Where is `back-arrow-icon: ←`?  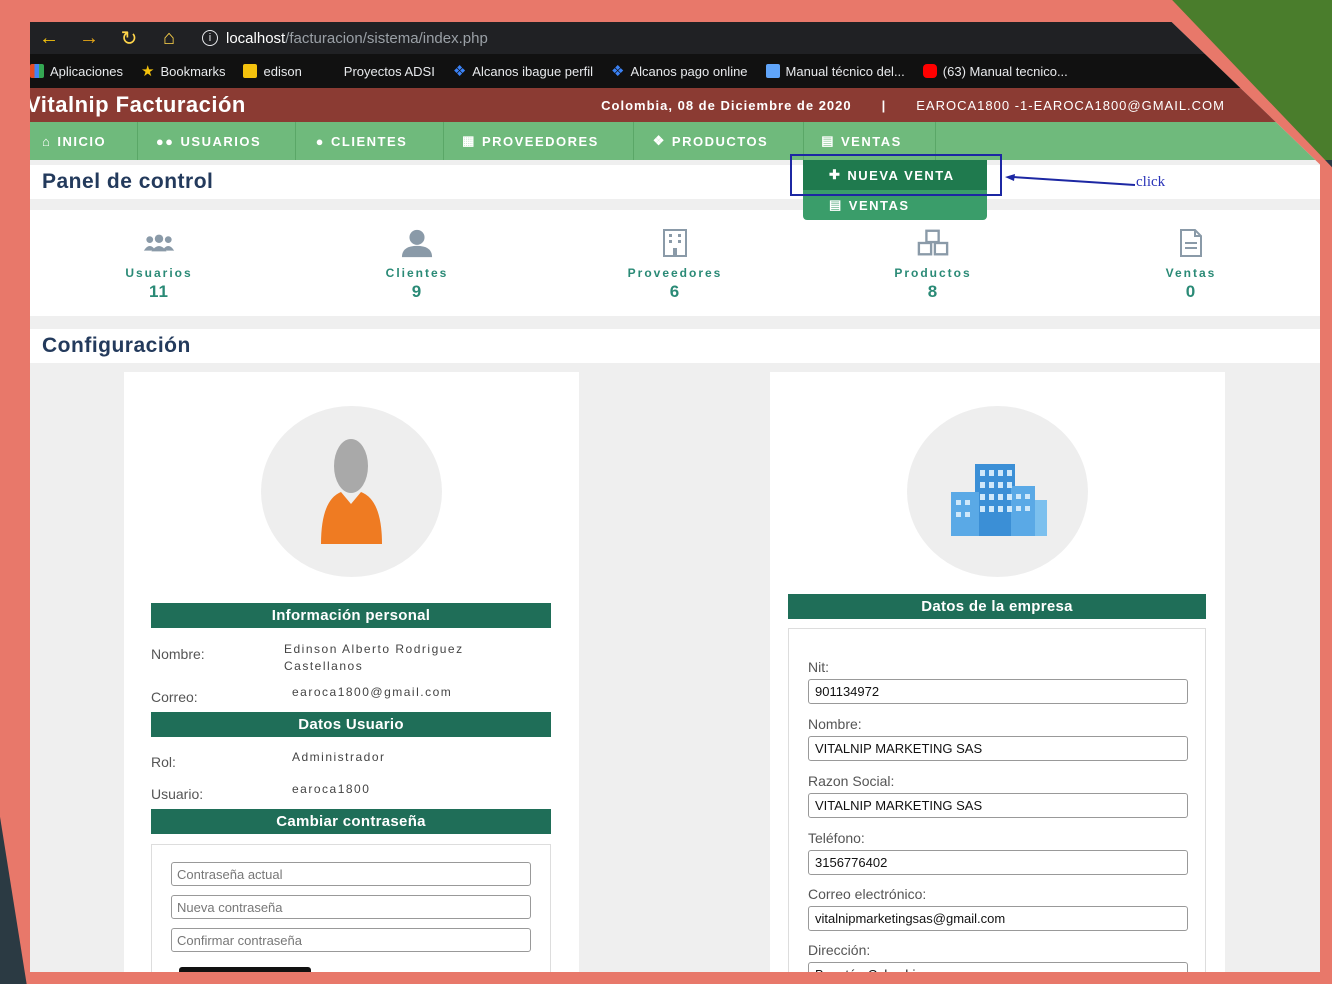
back-arrow-icon: ← is located at coordinates (49, 38).